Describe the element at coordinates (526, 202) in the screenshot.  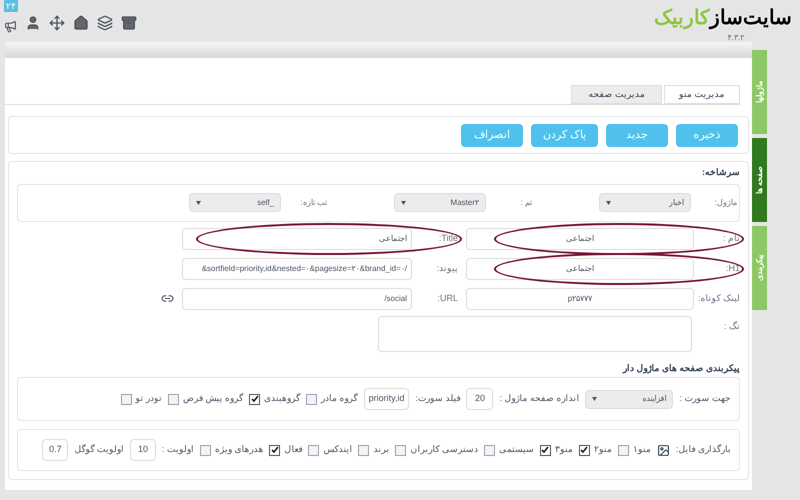
I see `field-label: تم :` at that location.